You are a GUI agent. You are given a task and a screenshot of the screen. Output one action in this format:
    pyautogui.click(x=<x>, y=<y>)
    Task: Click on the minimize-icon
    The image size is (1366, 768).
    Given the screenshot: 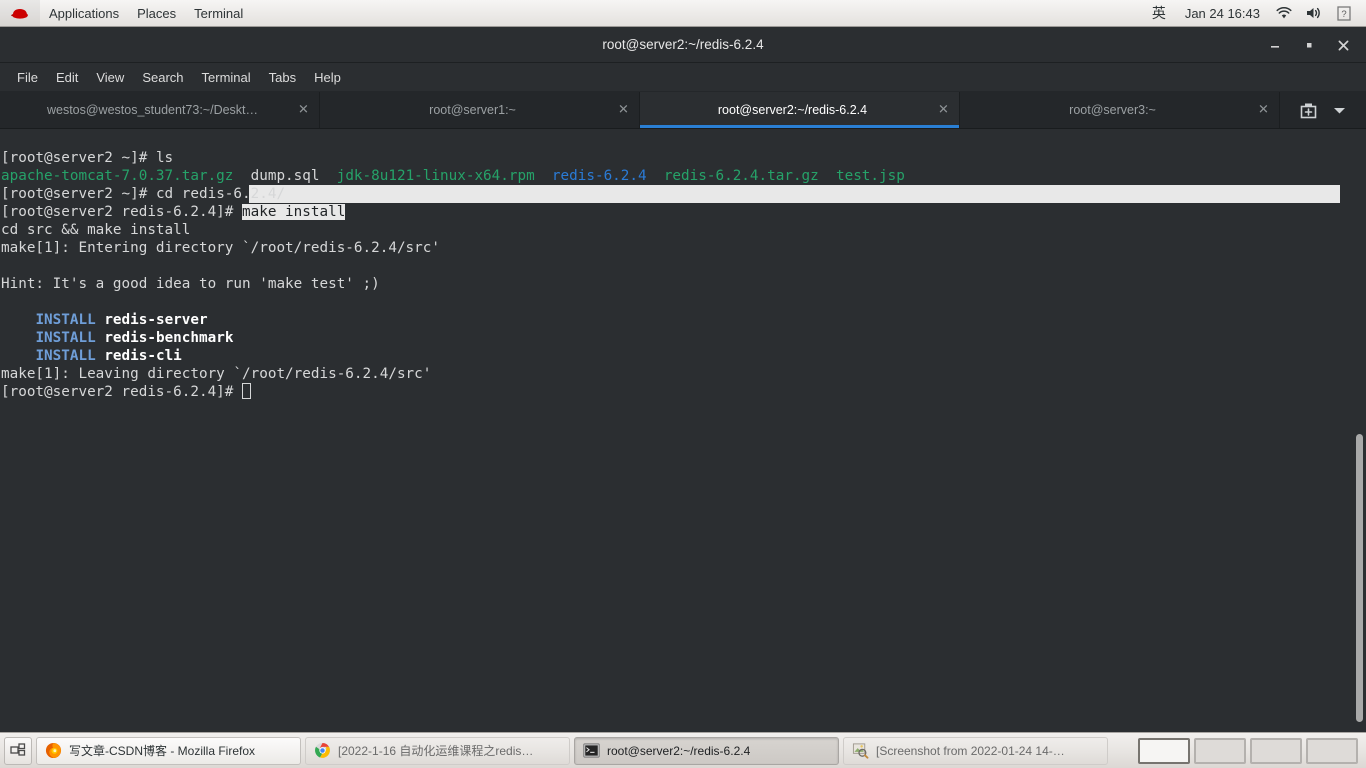 What is the action you would take?
    pyautogui.click(x=1275, y=47)
    